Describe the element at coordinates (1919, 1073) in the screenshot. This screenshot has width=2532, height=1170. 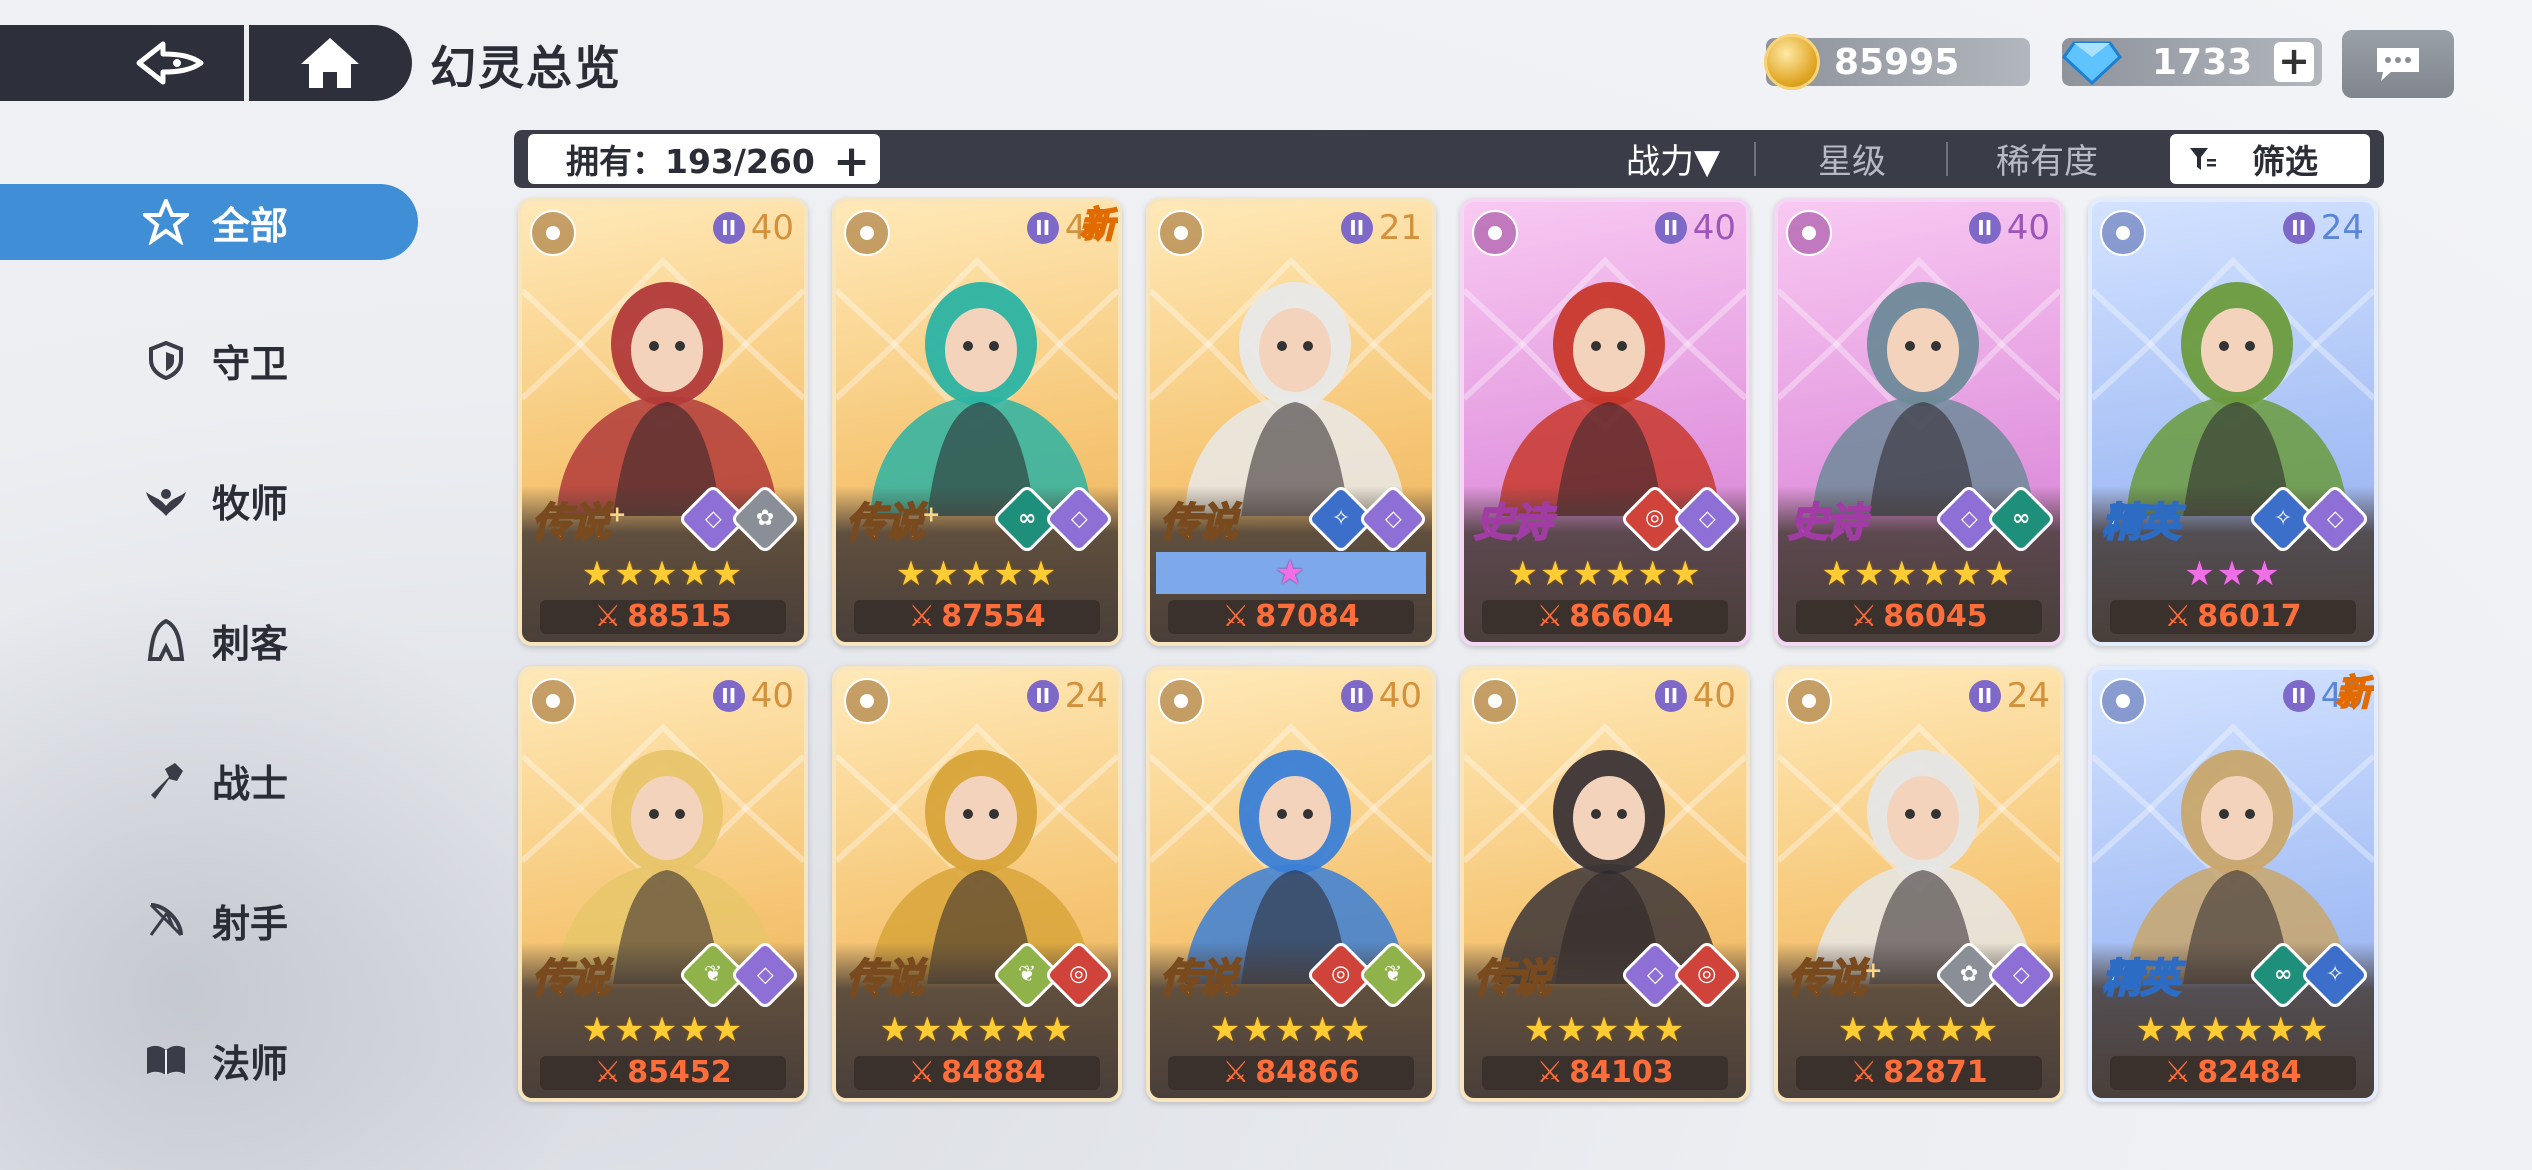
I see `combat-power: ⚔ 82871` at that location.